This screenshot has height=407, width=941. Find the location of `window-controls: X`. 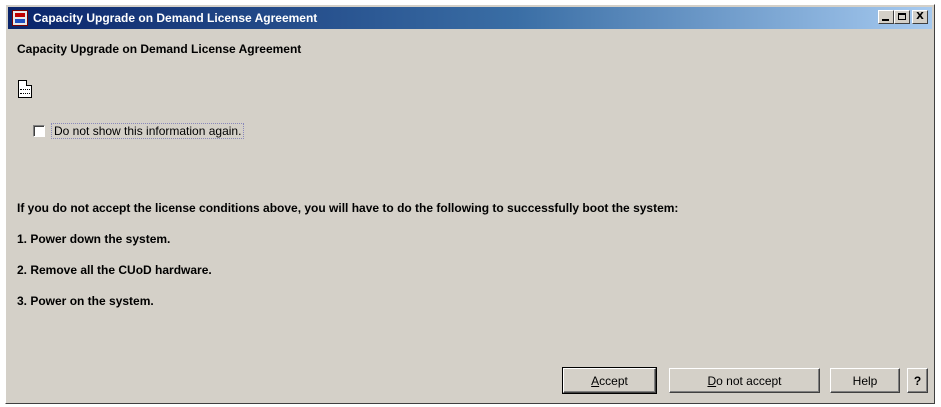

window-controls: X is located at coordinates (903, 17).